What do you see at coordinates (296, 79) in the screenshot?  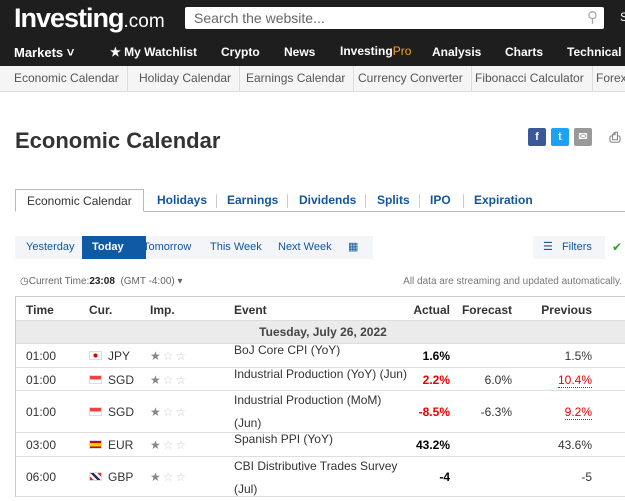 I see `subnav-earnings-calendar: Earnings Calendar` at bounding box center [296, 79].